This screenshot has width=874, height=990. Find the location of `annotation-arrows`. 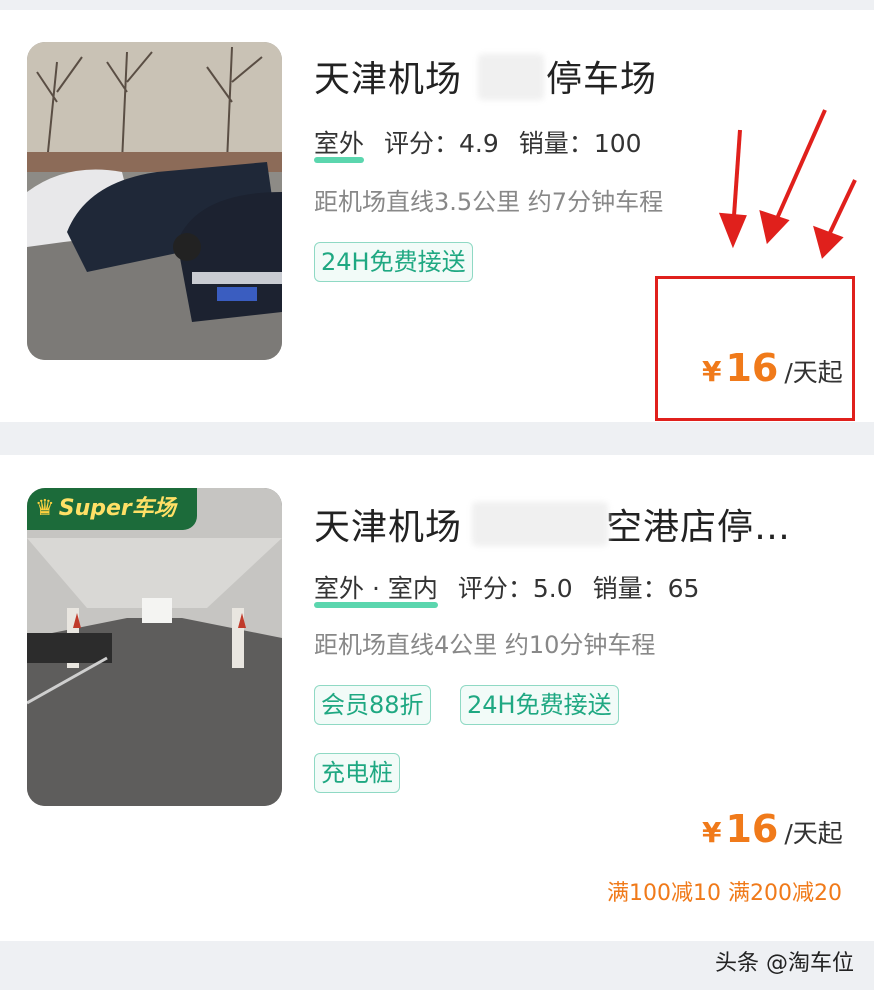

annotation-arrows is located at coordinates (787, 184).